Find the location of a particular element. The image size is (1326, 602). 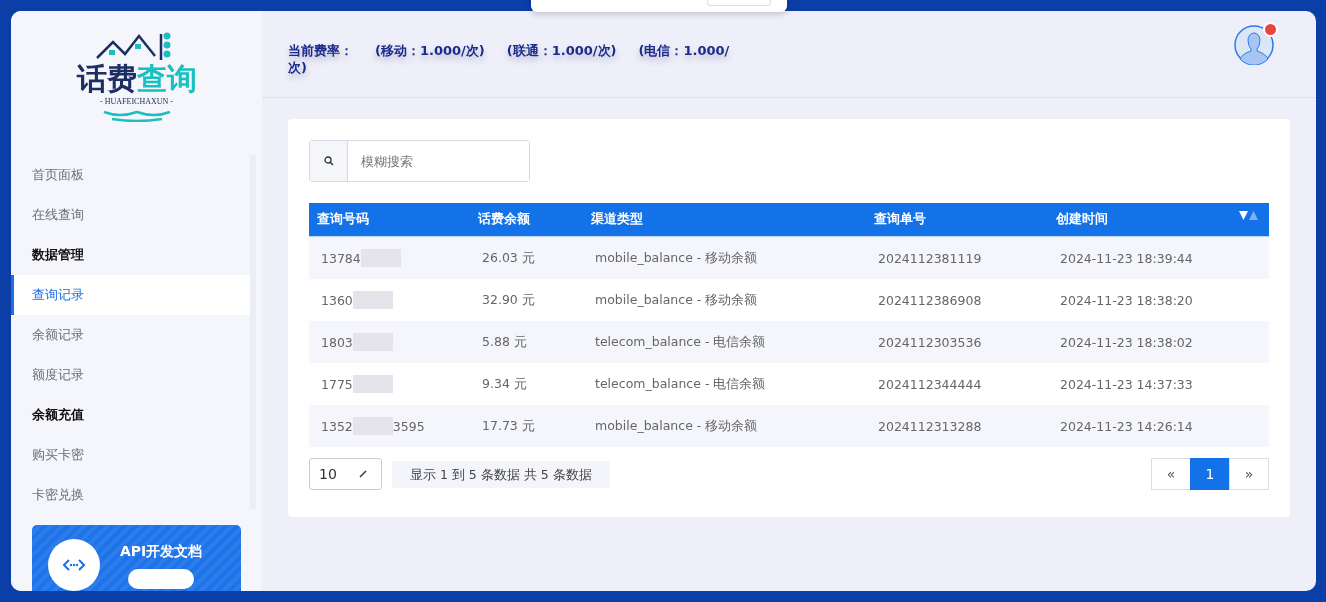

nav-heading: 数据管理 is located at coordinates (58, 255).